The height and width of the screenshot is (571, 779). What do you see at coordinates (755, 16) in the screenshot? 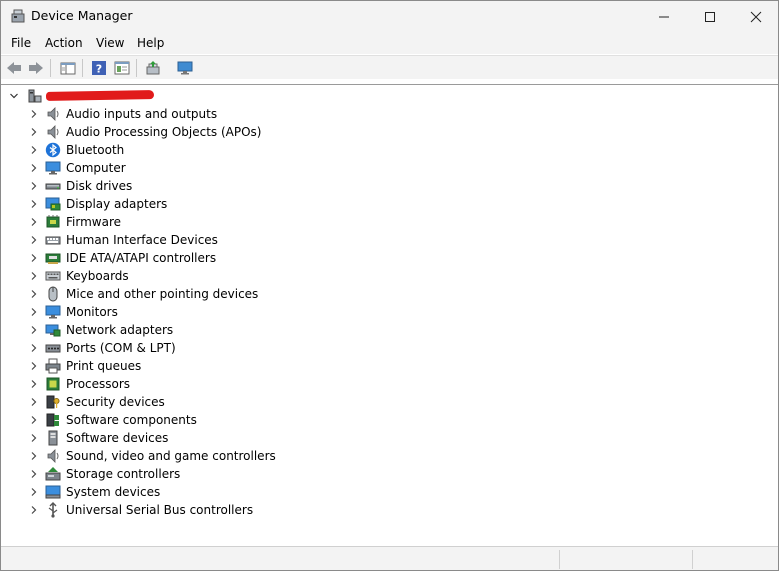
I see `close-button` at bounding box center [755, 16].